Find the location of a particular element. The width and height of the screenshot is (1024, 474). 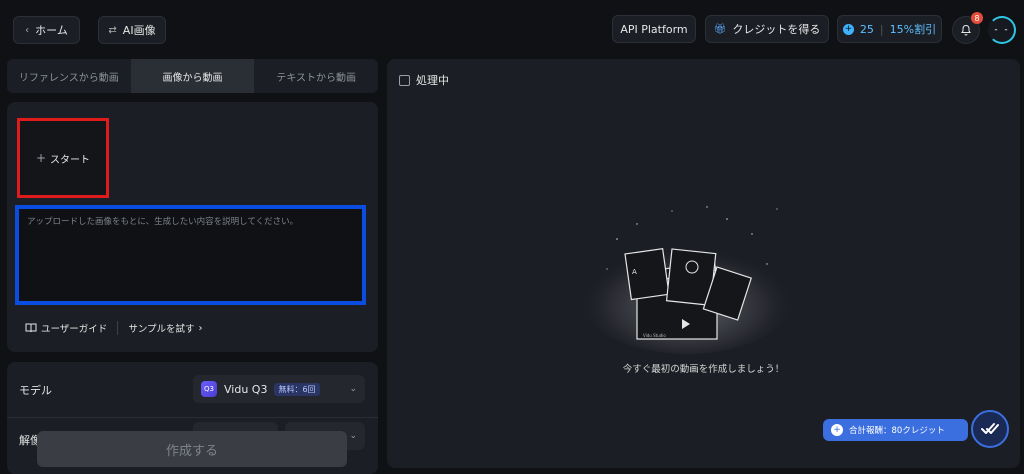

credits-balance-button: + 25 | 15%割引 is located at coordinates (889, 29).